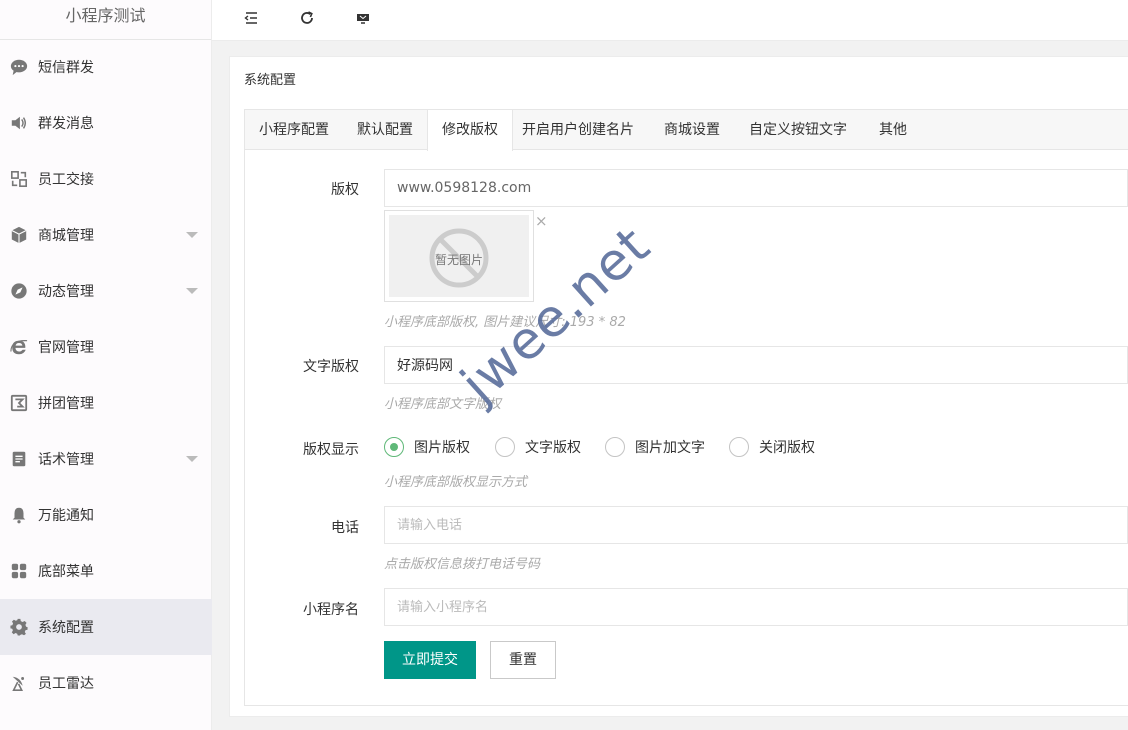 The width and height of the screenshot is (1128, 730). I want to click on sidebar-item-label: 群发消息, so click(66, 124).